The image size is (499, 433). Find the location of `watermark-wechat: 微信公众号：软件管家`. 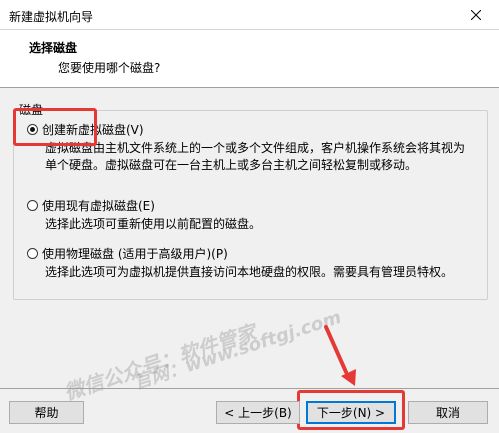

watermark-wechat: 微信公众号：软件管家 is located at coordinates (160, 362).